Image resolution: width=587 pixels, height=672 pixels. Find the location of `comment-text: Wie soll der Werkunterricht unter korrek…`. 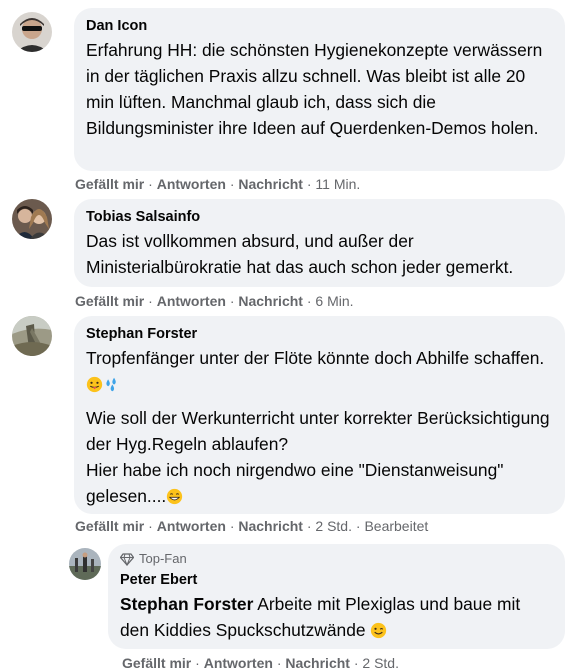

comment-text: Wie soll der Werkunterricht unter korrek… is located at coordinates (318, 457).